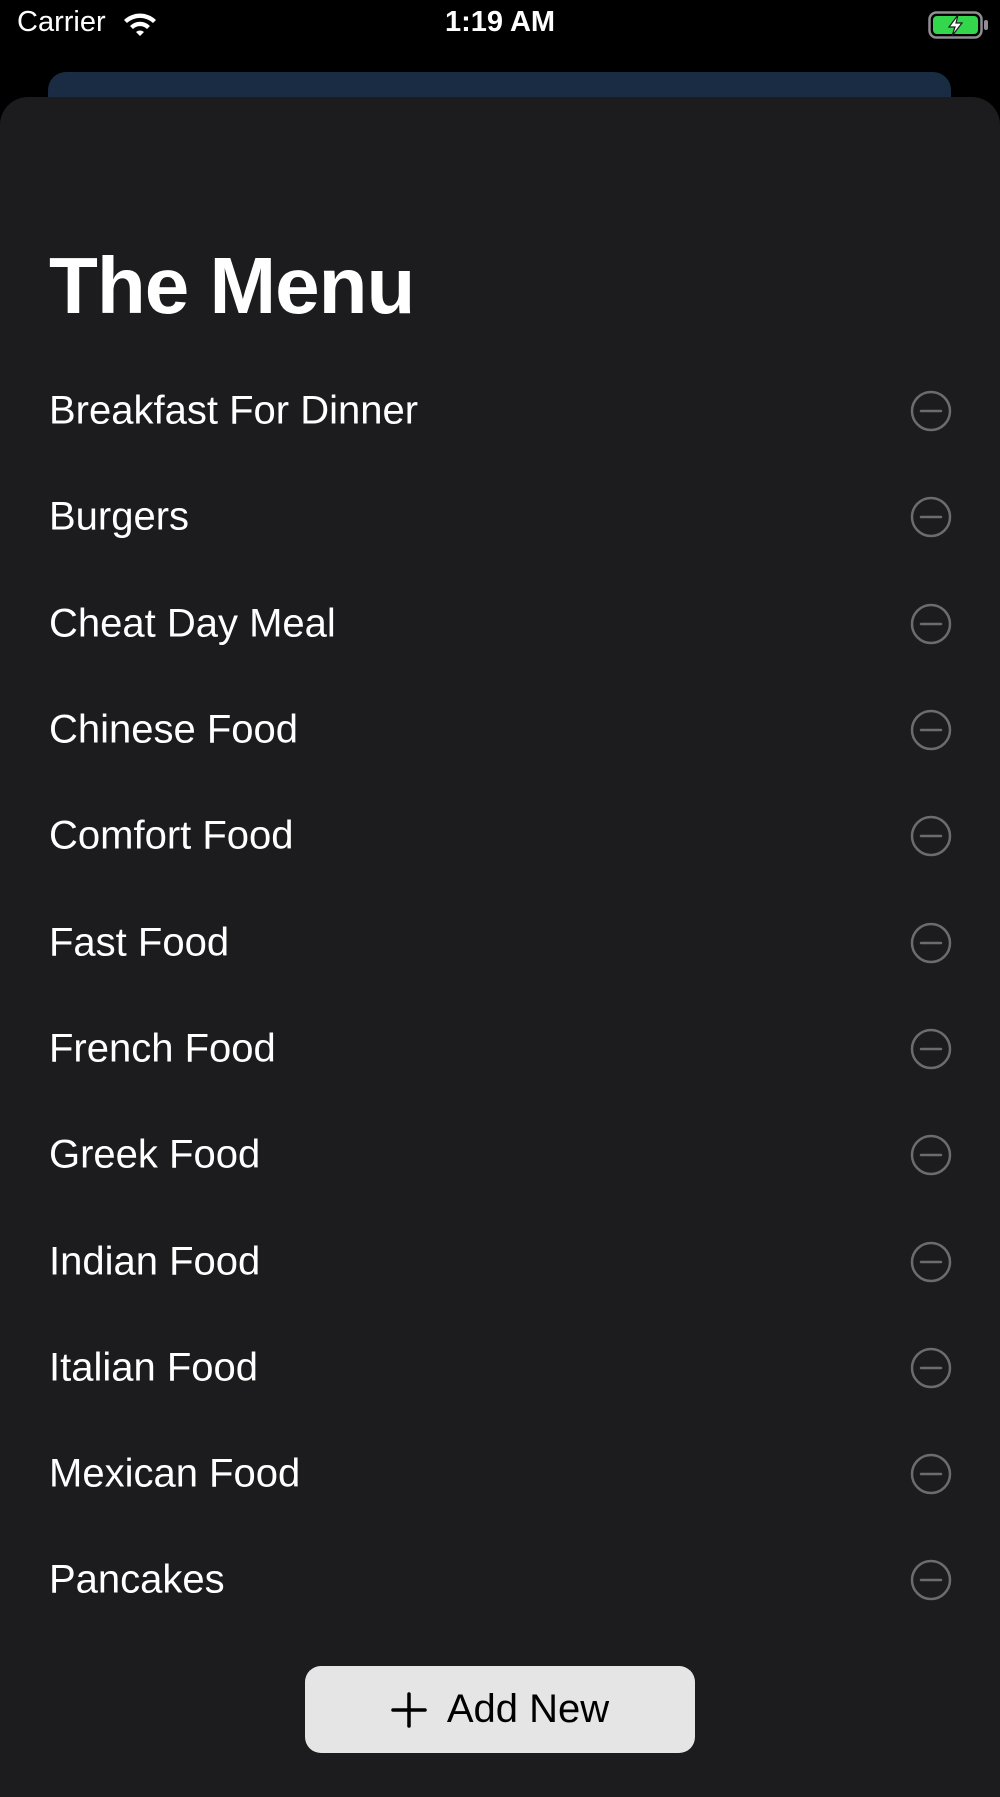 This screenshot has width=1000, height=1797. Describe the element at coordinates (500, 22) in the screenshot. I see `clock-time: 1:19 AM` at that location.